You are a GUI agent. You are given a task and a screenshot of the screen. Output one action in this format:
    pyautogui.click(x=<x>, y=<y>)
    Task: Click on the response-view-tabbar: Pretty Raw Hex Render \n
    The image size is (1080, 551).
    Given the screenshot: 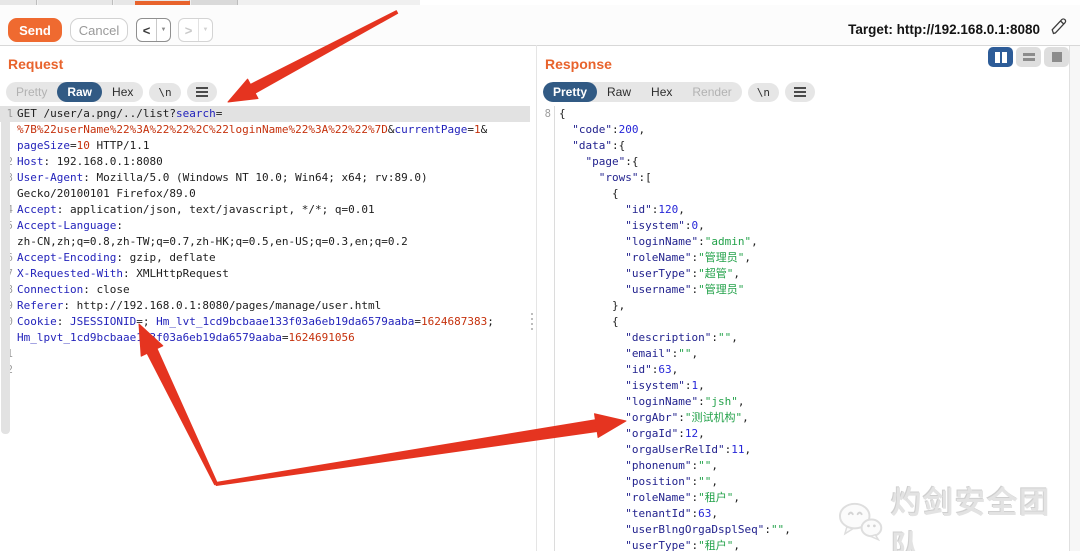 What is the action you would take?
    pyautogui.click(x=679, y=92)
    